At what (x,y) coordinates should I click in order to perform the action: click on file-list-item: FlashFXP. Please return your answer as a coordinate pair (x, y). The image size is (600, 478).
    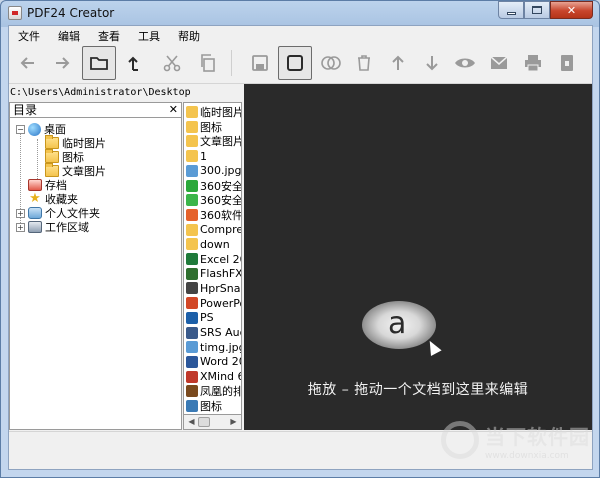
    Looking at the image, I should click on (213, 274).